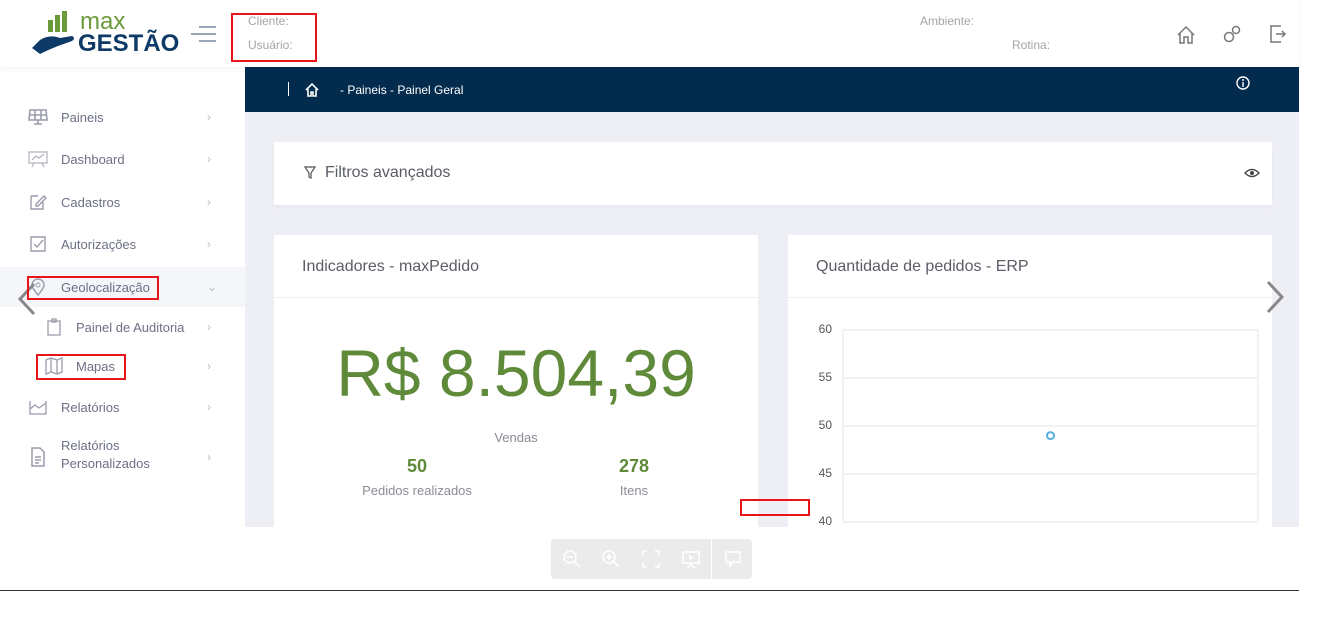  I want to click on sidebar-item-paineis: Paineis ›, so click(122, 117).